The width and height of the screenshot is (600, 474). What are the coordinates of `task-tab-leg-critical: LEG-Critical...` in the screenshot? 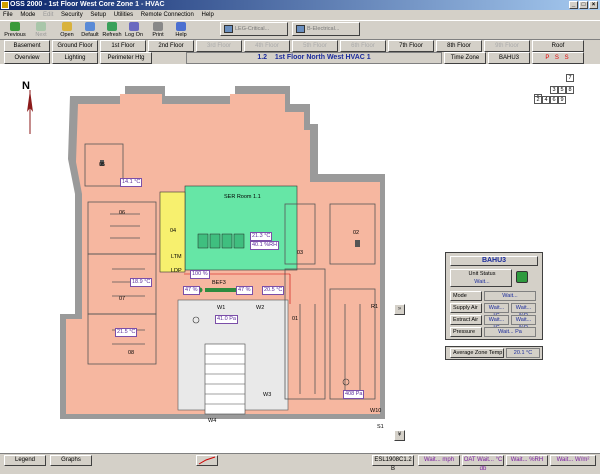 It's located at (254, 29).